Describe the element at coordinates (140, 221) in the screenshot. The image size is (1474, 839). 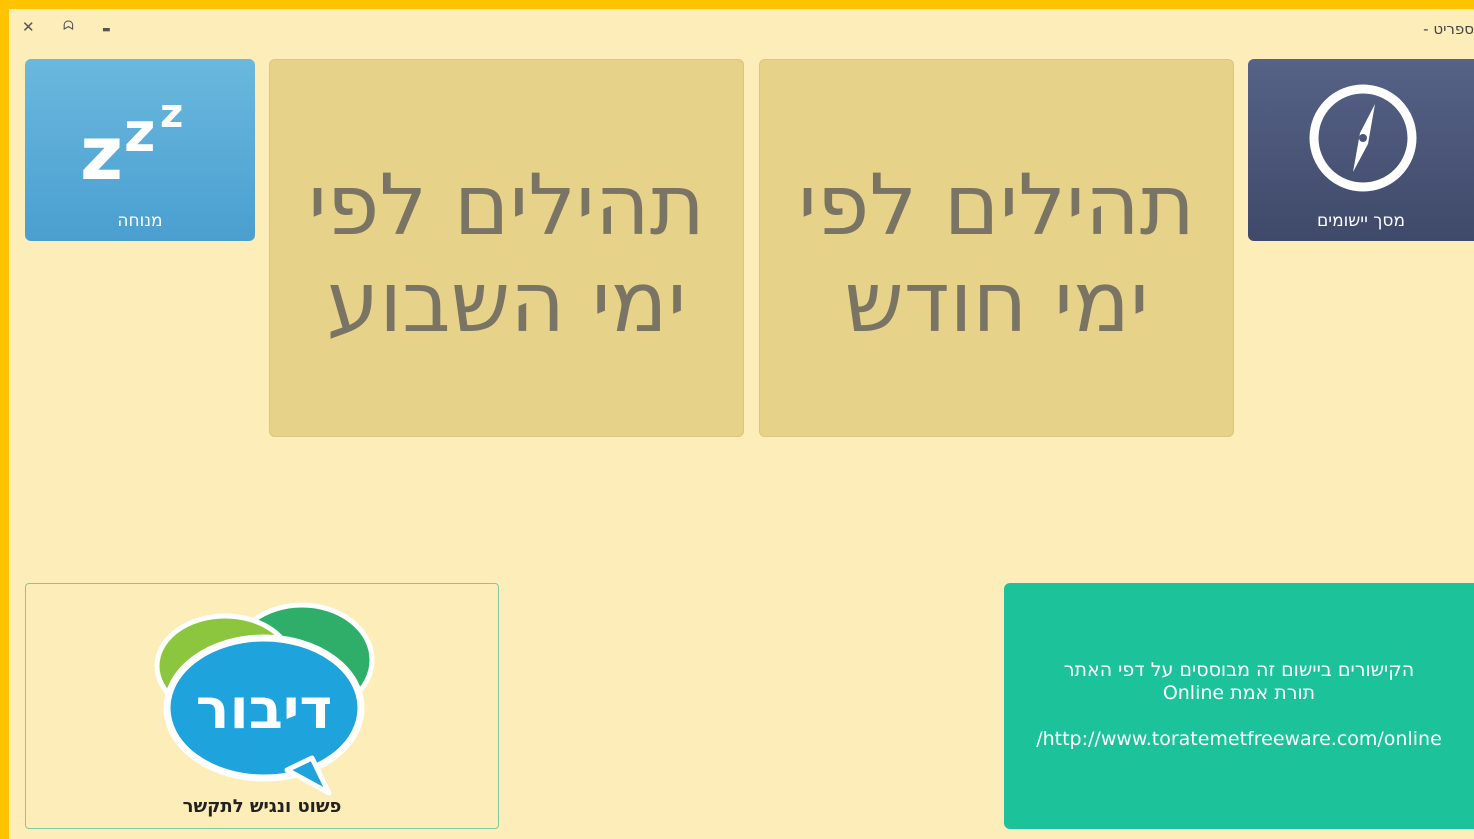
I see `rest-label: מנוחה` at that location.